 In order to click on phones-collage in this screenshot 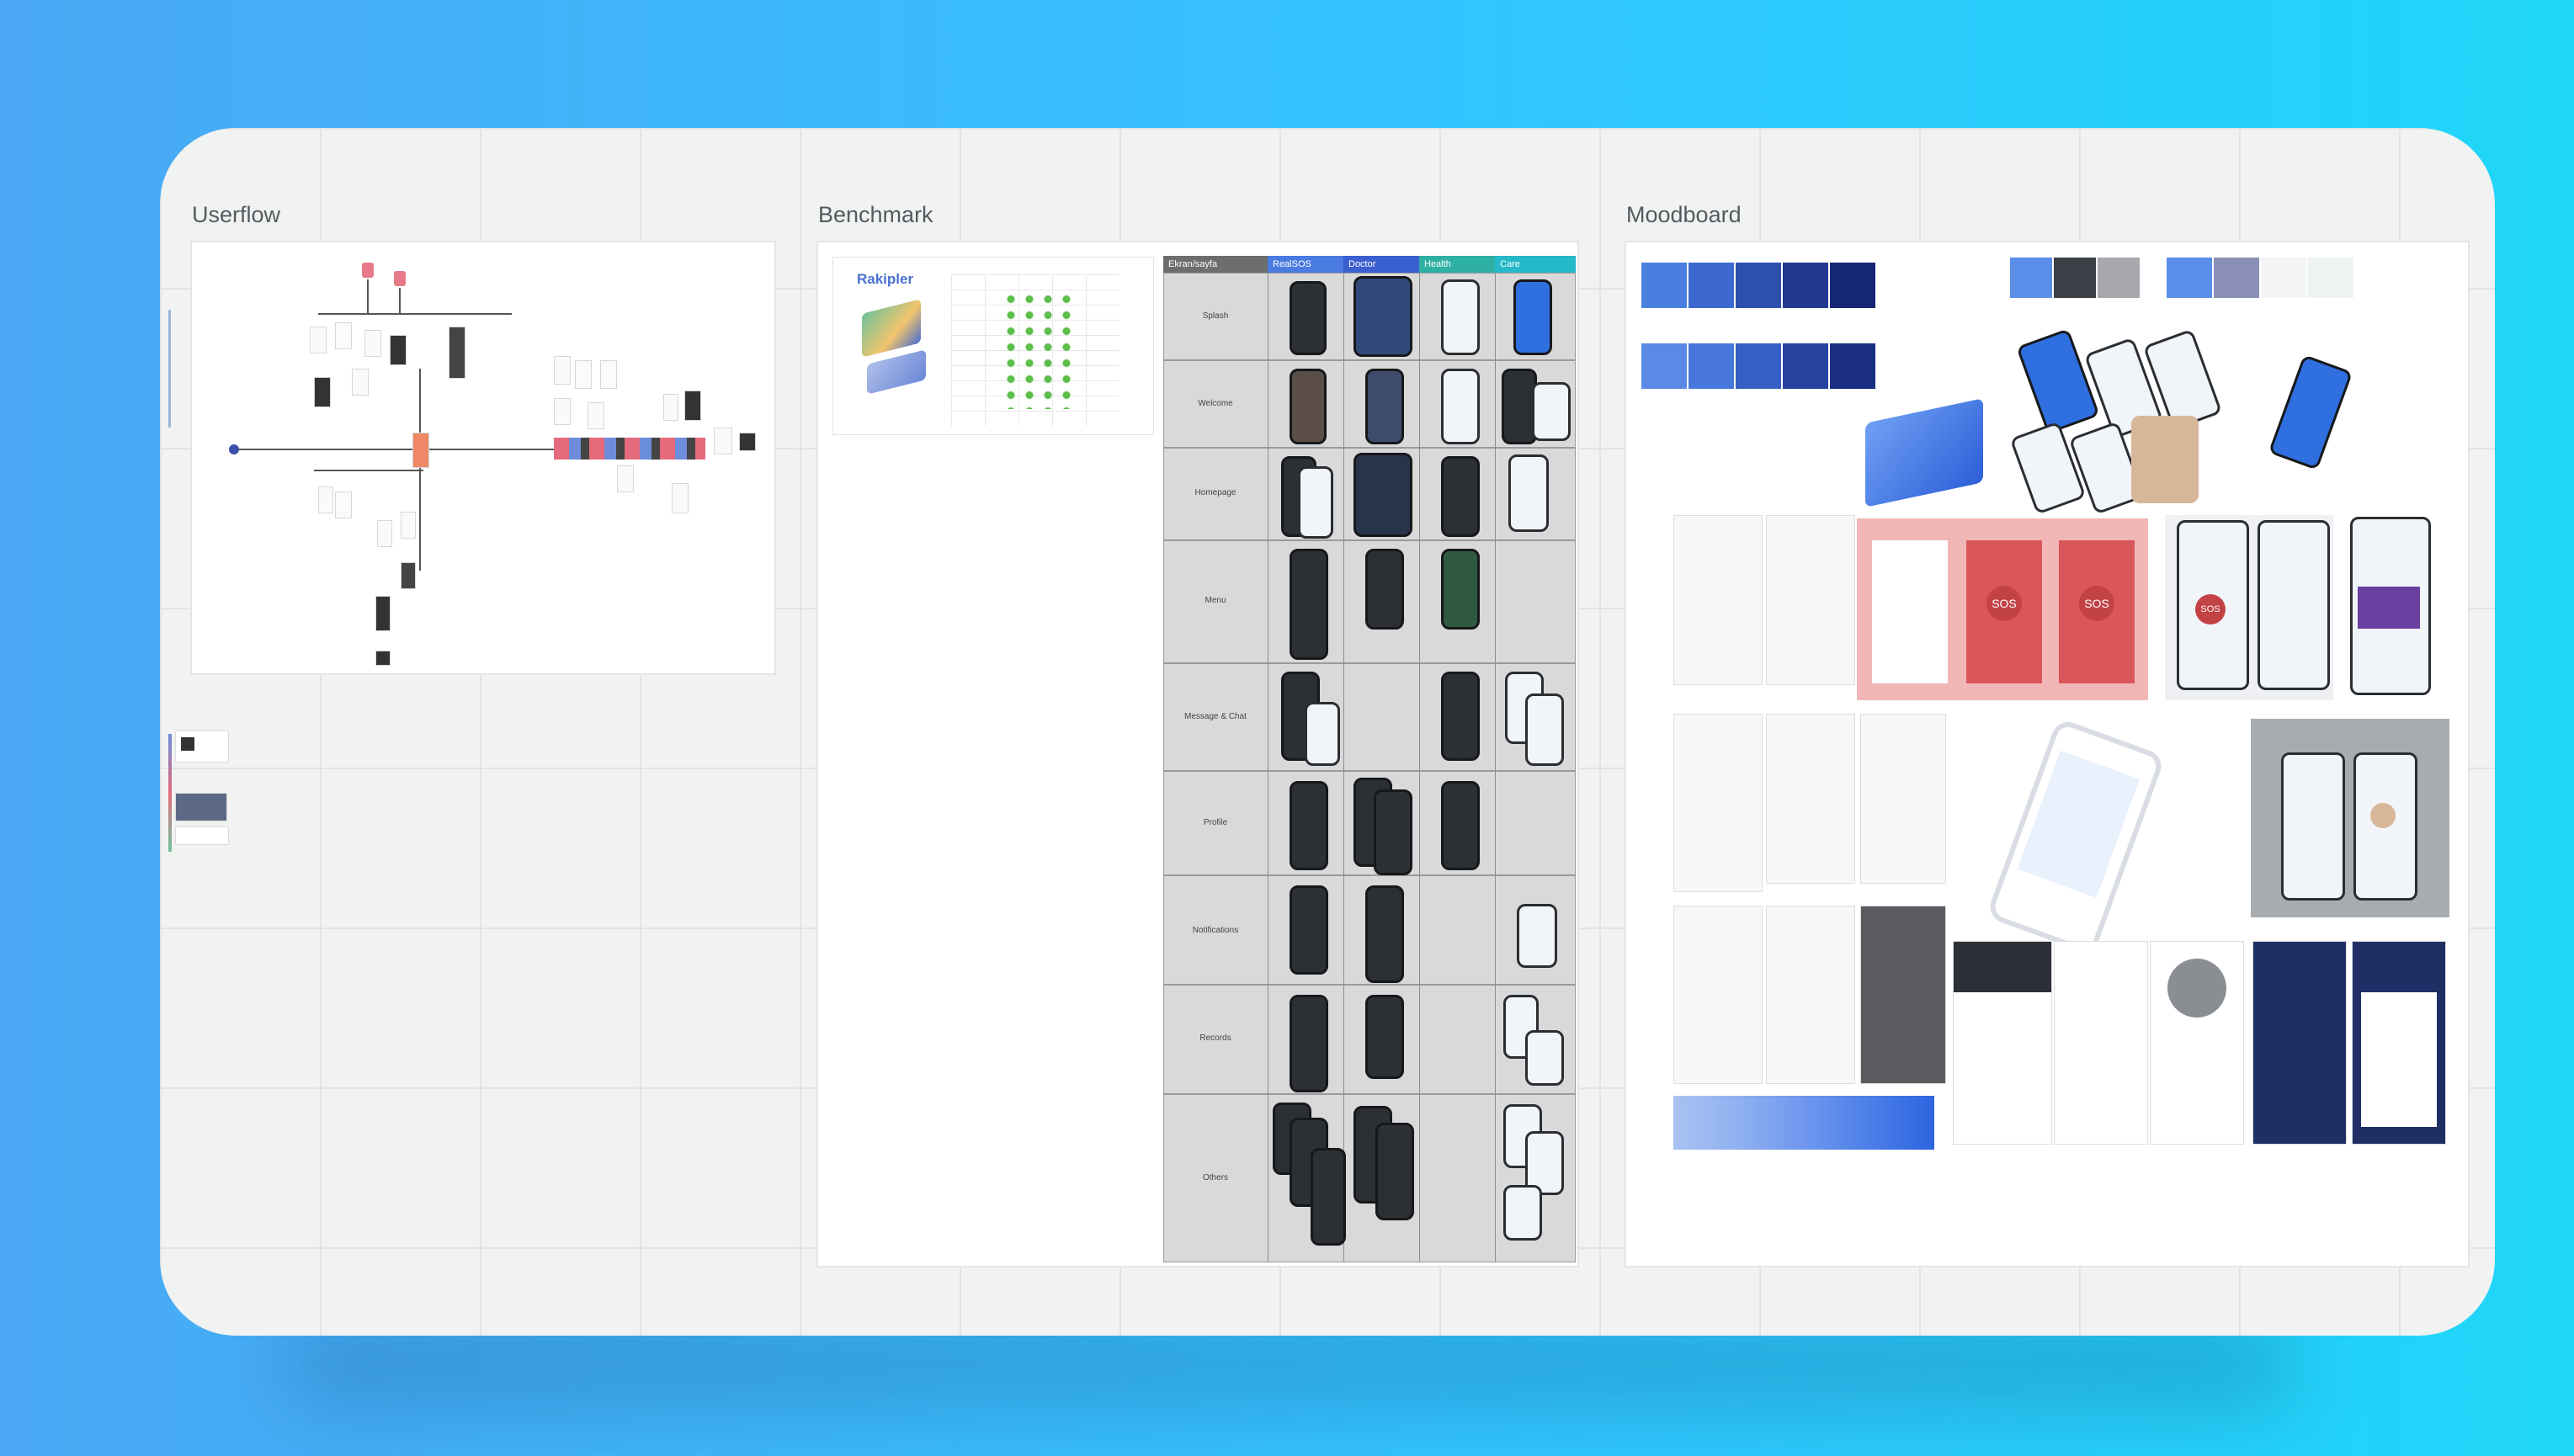, I will do `click(2116, 421)`.